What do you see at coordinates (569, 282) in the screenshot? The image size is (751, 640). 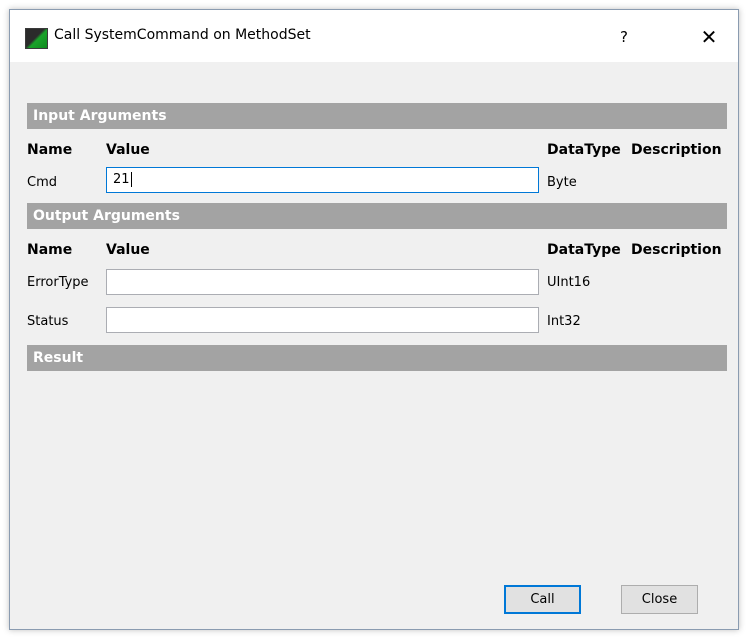 I see `output-row-datatype-errortype: UInt16` at bounding box center [569, 282].